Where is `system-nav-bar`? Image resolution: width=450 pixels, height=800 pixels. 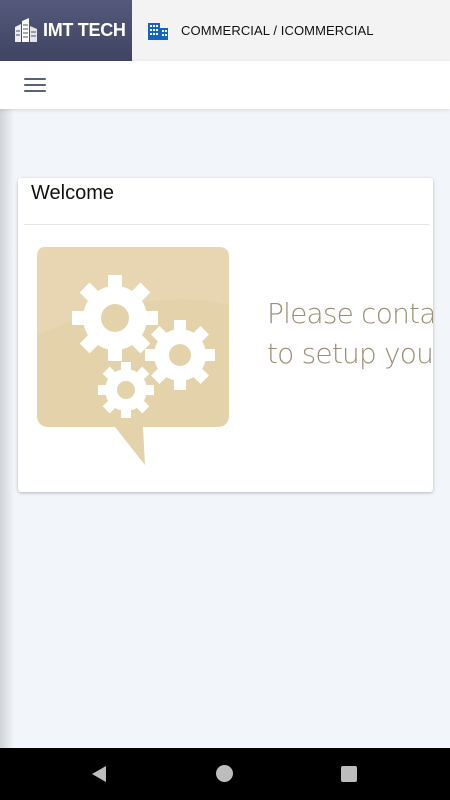 system-nav-bar is located at coordinates (225, 774).